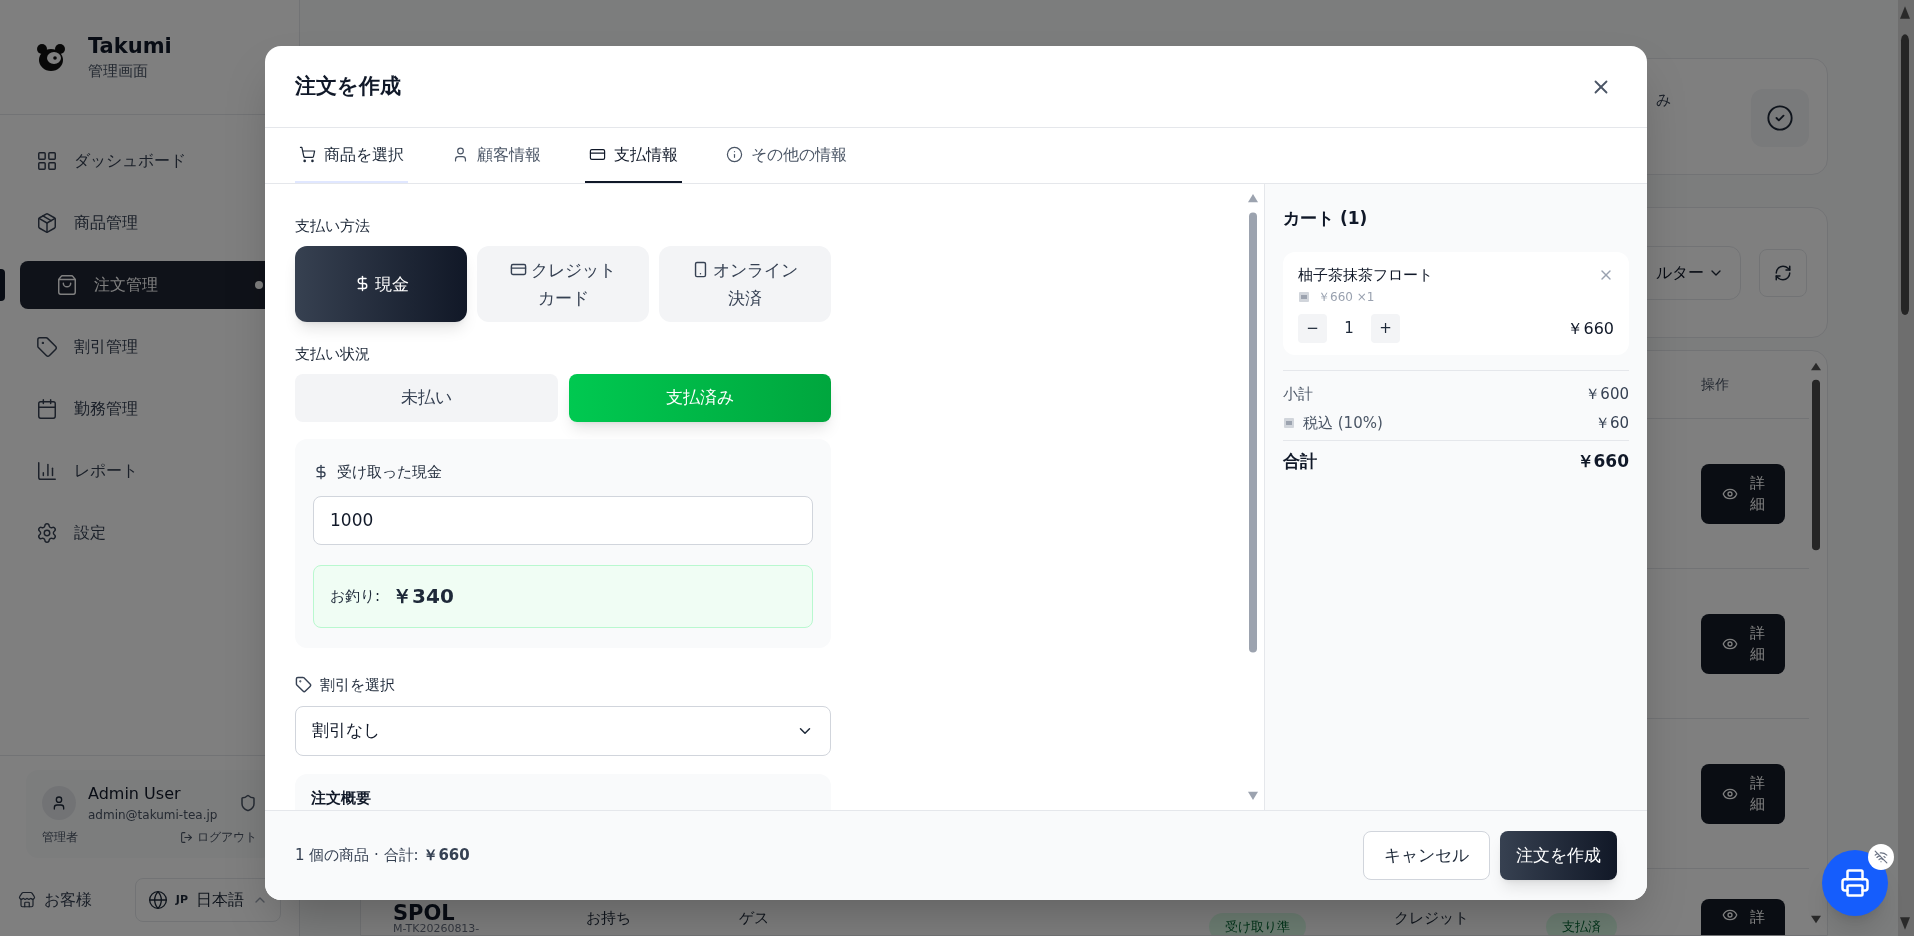  Describe the element at coordinates (609, 918) in the screenshot. I see `table-cell-text: お持ち` at that location.